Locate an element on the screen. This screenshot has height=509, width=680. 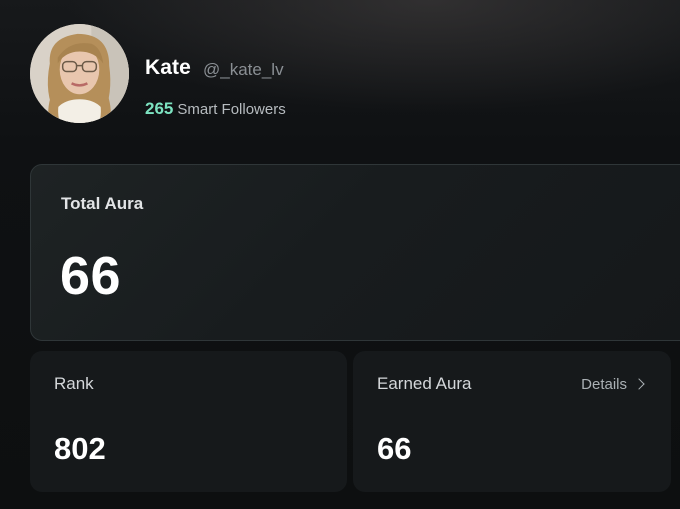
earned-aura-label: Earned Aura is located at coordinates (424, 383).